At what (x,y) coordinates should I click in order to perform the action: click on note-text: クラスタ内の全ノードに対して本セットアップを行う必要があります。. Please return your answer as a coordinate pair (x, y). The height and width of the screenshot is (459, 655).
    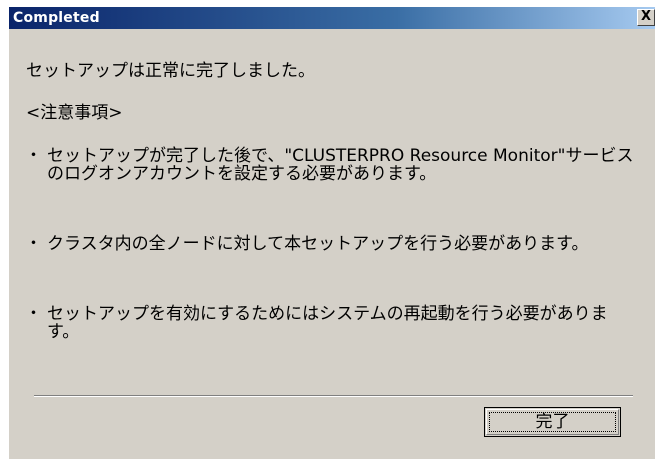
    Looking at the image, I should click on (318, 244).